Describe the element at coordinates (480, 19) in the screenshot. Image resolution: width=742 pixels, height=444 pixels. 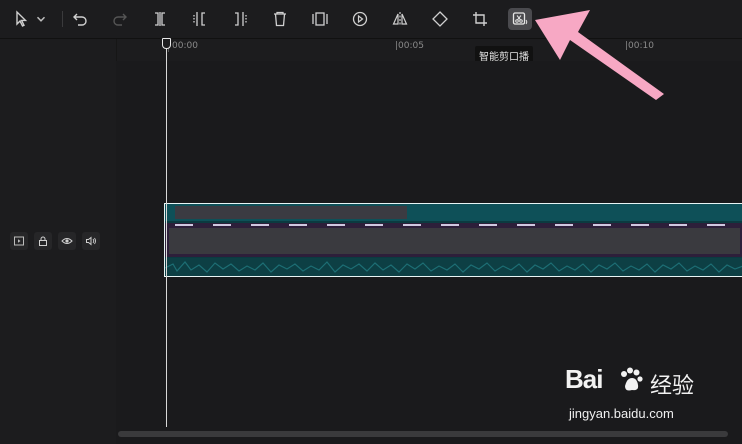
I see `crop-icon` at that location.